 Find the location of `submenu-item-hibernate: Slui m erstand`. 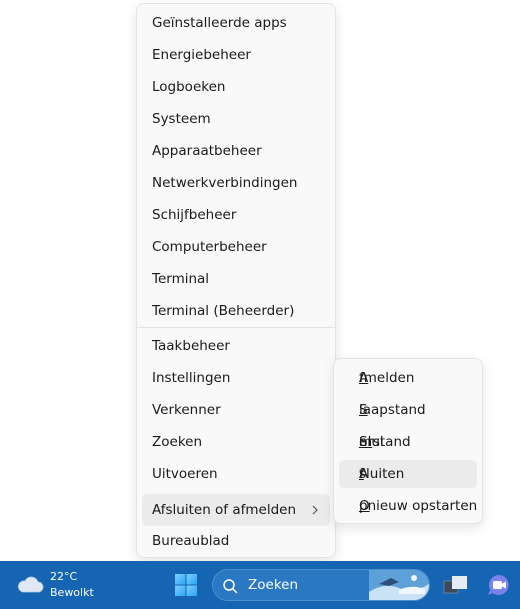

submenu-item-hibernate: Slui m erstand is located at coordinates (408, 442).